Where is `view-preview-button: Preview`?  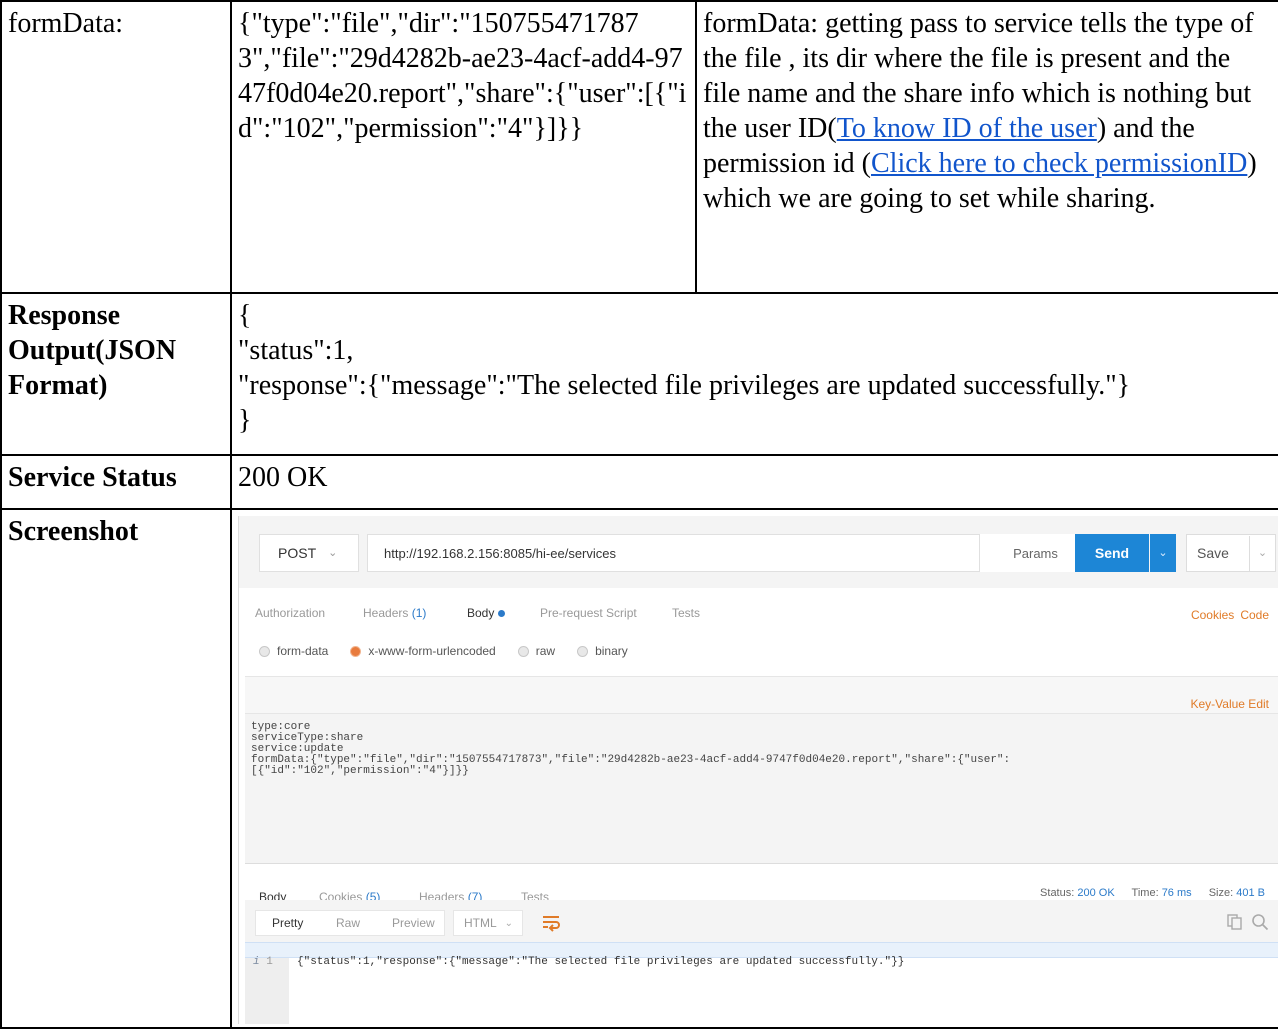 view-preview-button: Preview is located at coordinates (413, 923).